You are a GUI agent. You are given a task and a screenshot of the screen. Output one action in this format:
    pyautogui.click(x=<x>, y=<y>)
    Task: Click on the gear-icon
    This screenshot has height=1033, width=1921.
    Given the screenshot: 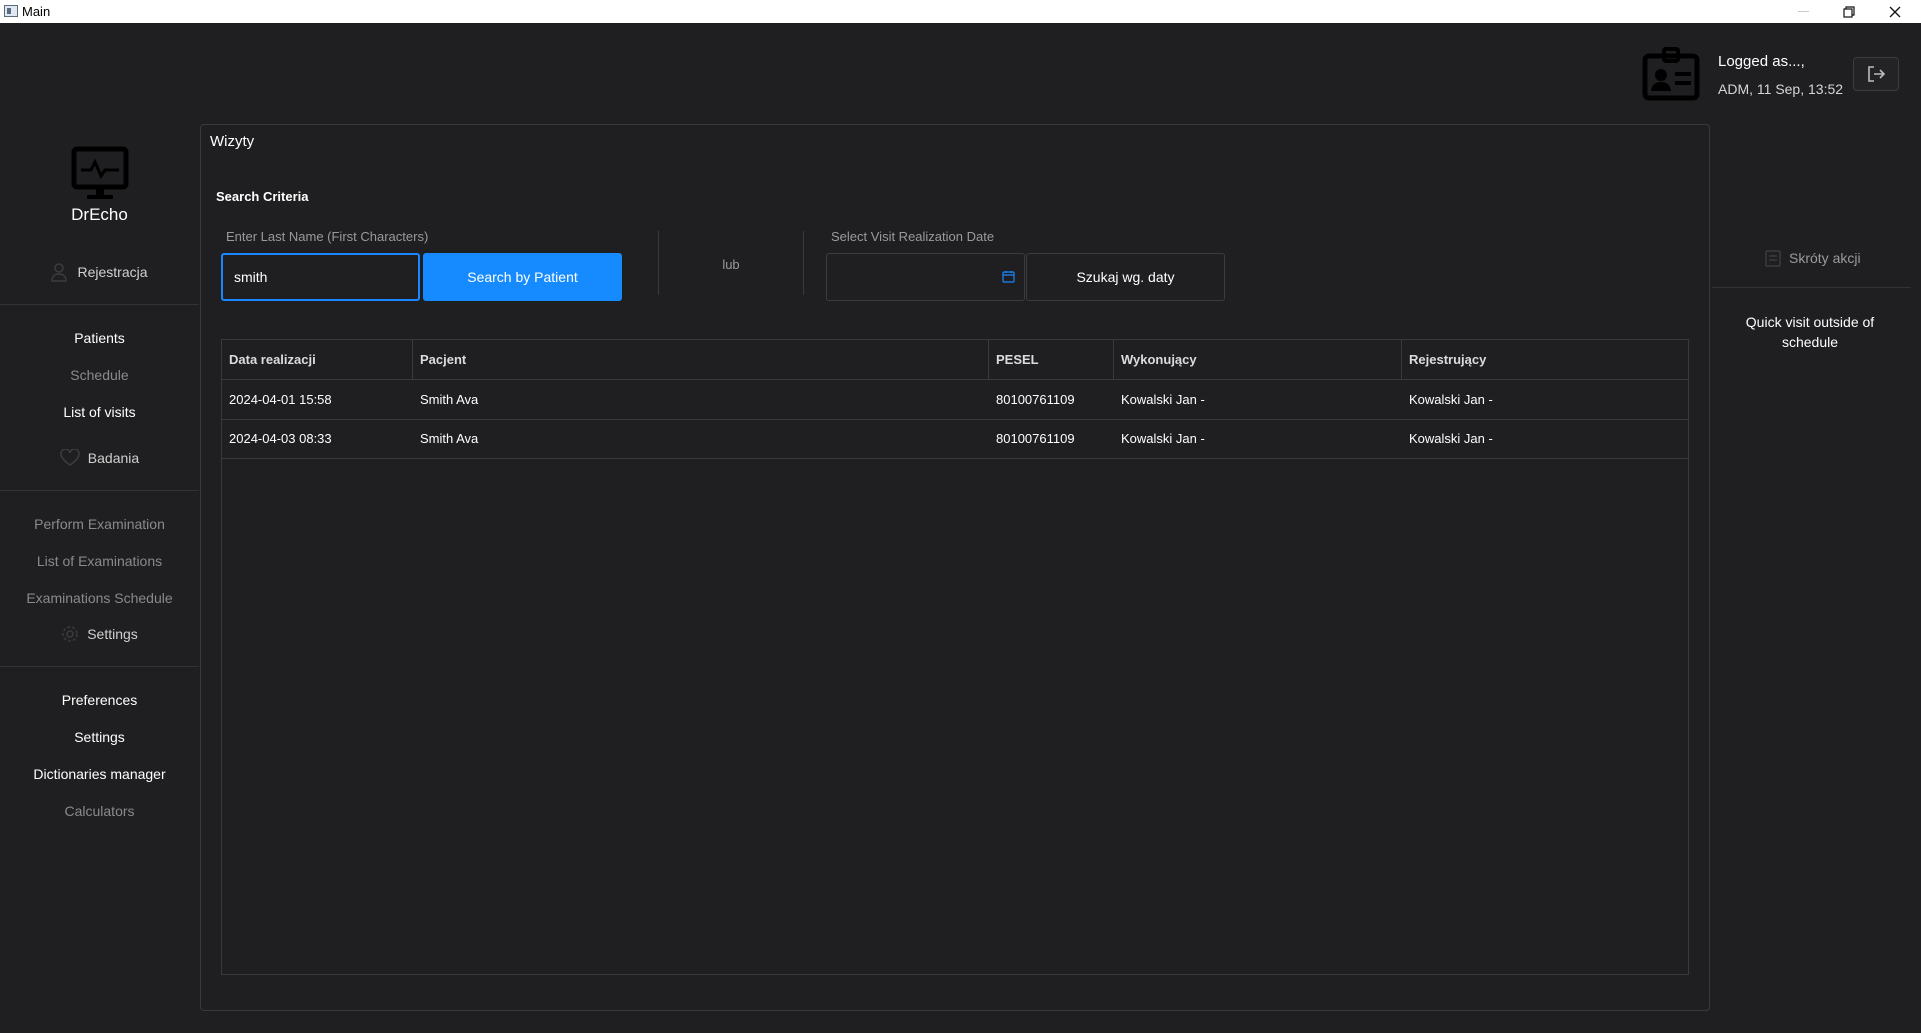 What is the action you would take?
    pyautogui.click(x=70, y=634)
    